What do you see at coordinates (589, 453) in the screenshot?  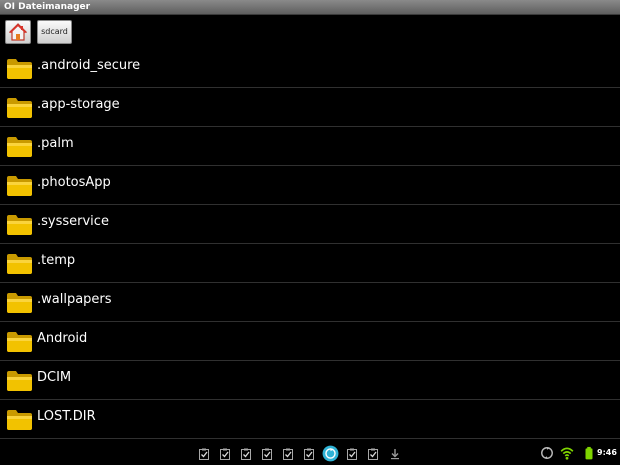 I see `battery-icon` at bounding box center [589, 453].